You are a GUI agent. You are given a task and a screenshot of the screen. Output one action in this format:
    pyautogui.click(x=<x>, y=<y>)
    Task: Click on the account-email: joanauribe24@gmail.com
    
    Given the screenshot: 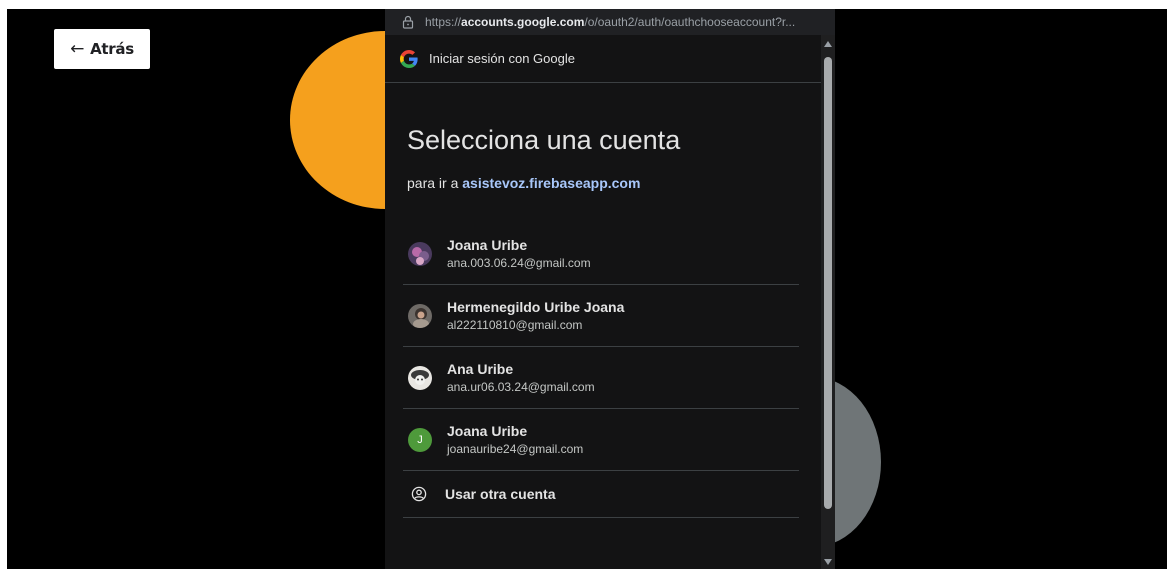 What is the action you would take?
    pyautogui.click(x=515, y=449)
    